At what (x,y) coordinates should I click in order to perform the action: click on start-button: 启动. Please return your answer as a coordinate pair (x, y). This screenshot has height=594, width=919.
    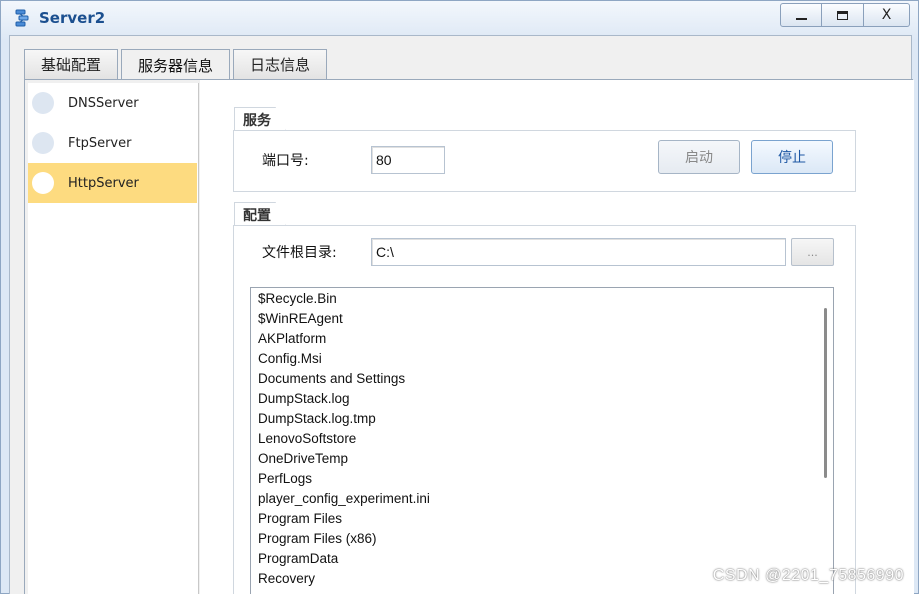
    Looking at the image, I should click on (699, 157).